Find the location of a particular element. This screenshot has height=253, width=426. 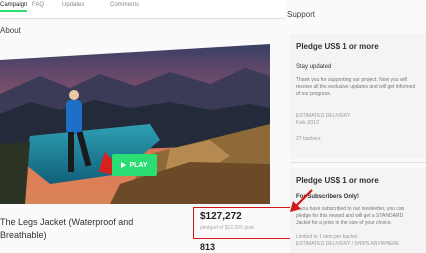

tab-updates: Updates is located at coordinates (73, 5).